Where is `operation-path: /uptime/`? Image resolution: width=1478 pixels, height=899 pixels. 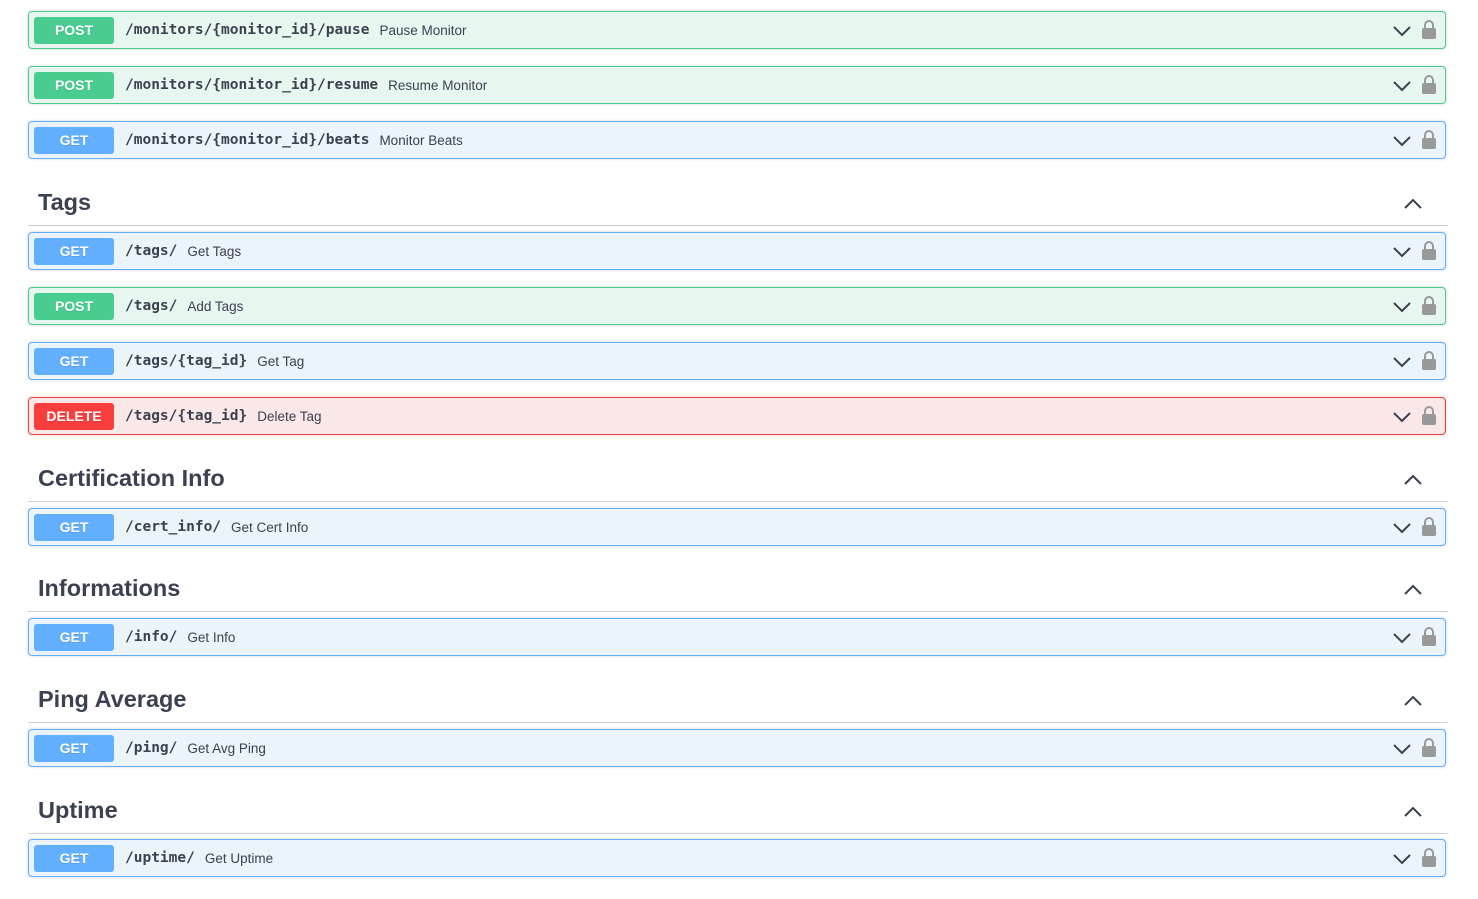
operation-path: /uptime/ is located at coordinates (160, 858).